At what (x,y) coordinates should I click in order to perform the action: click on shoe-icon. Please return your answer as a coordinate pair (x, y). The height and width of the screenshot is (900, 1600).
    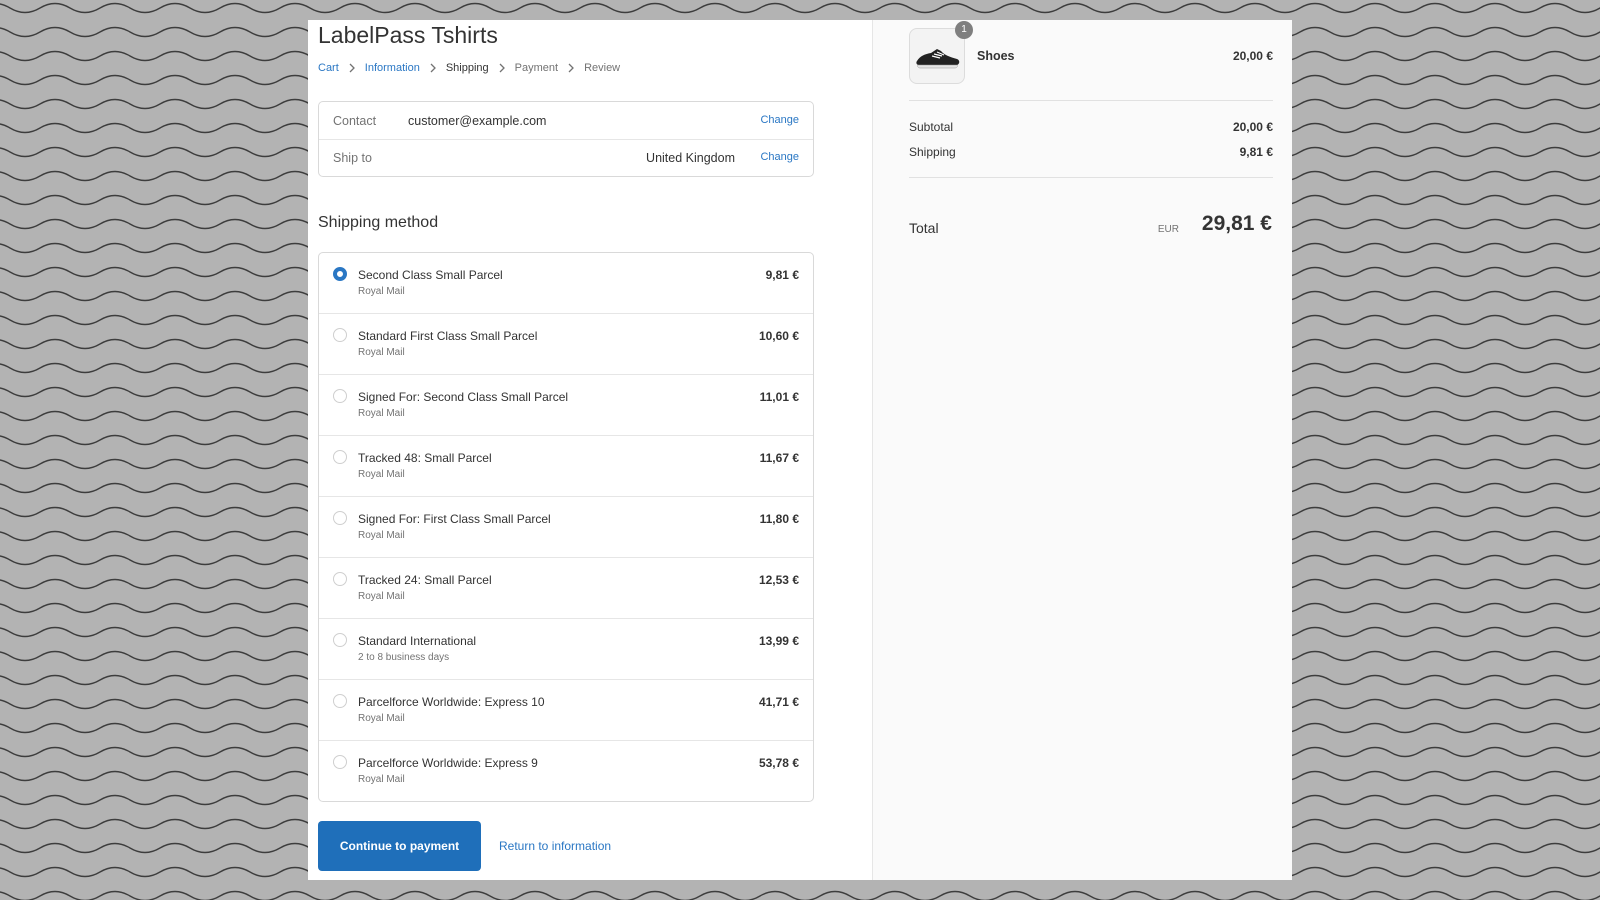
    Looking at the image, I should click on (938, 59).